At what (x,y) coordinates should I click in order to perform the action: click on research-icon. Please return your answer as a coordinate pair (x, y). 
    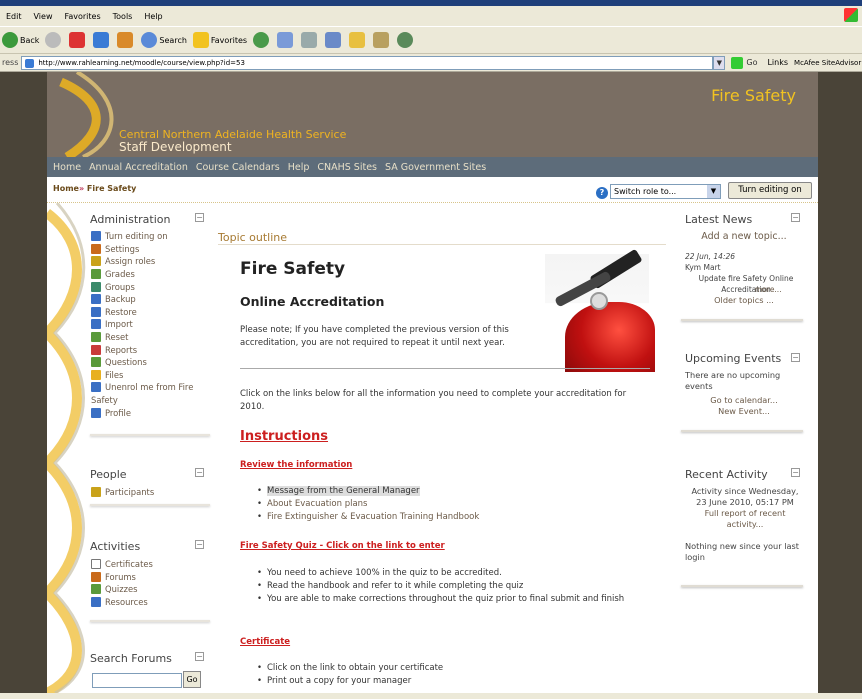
    Looking at the image, I should click on (381, 40).